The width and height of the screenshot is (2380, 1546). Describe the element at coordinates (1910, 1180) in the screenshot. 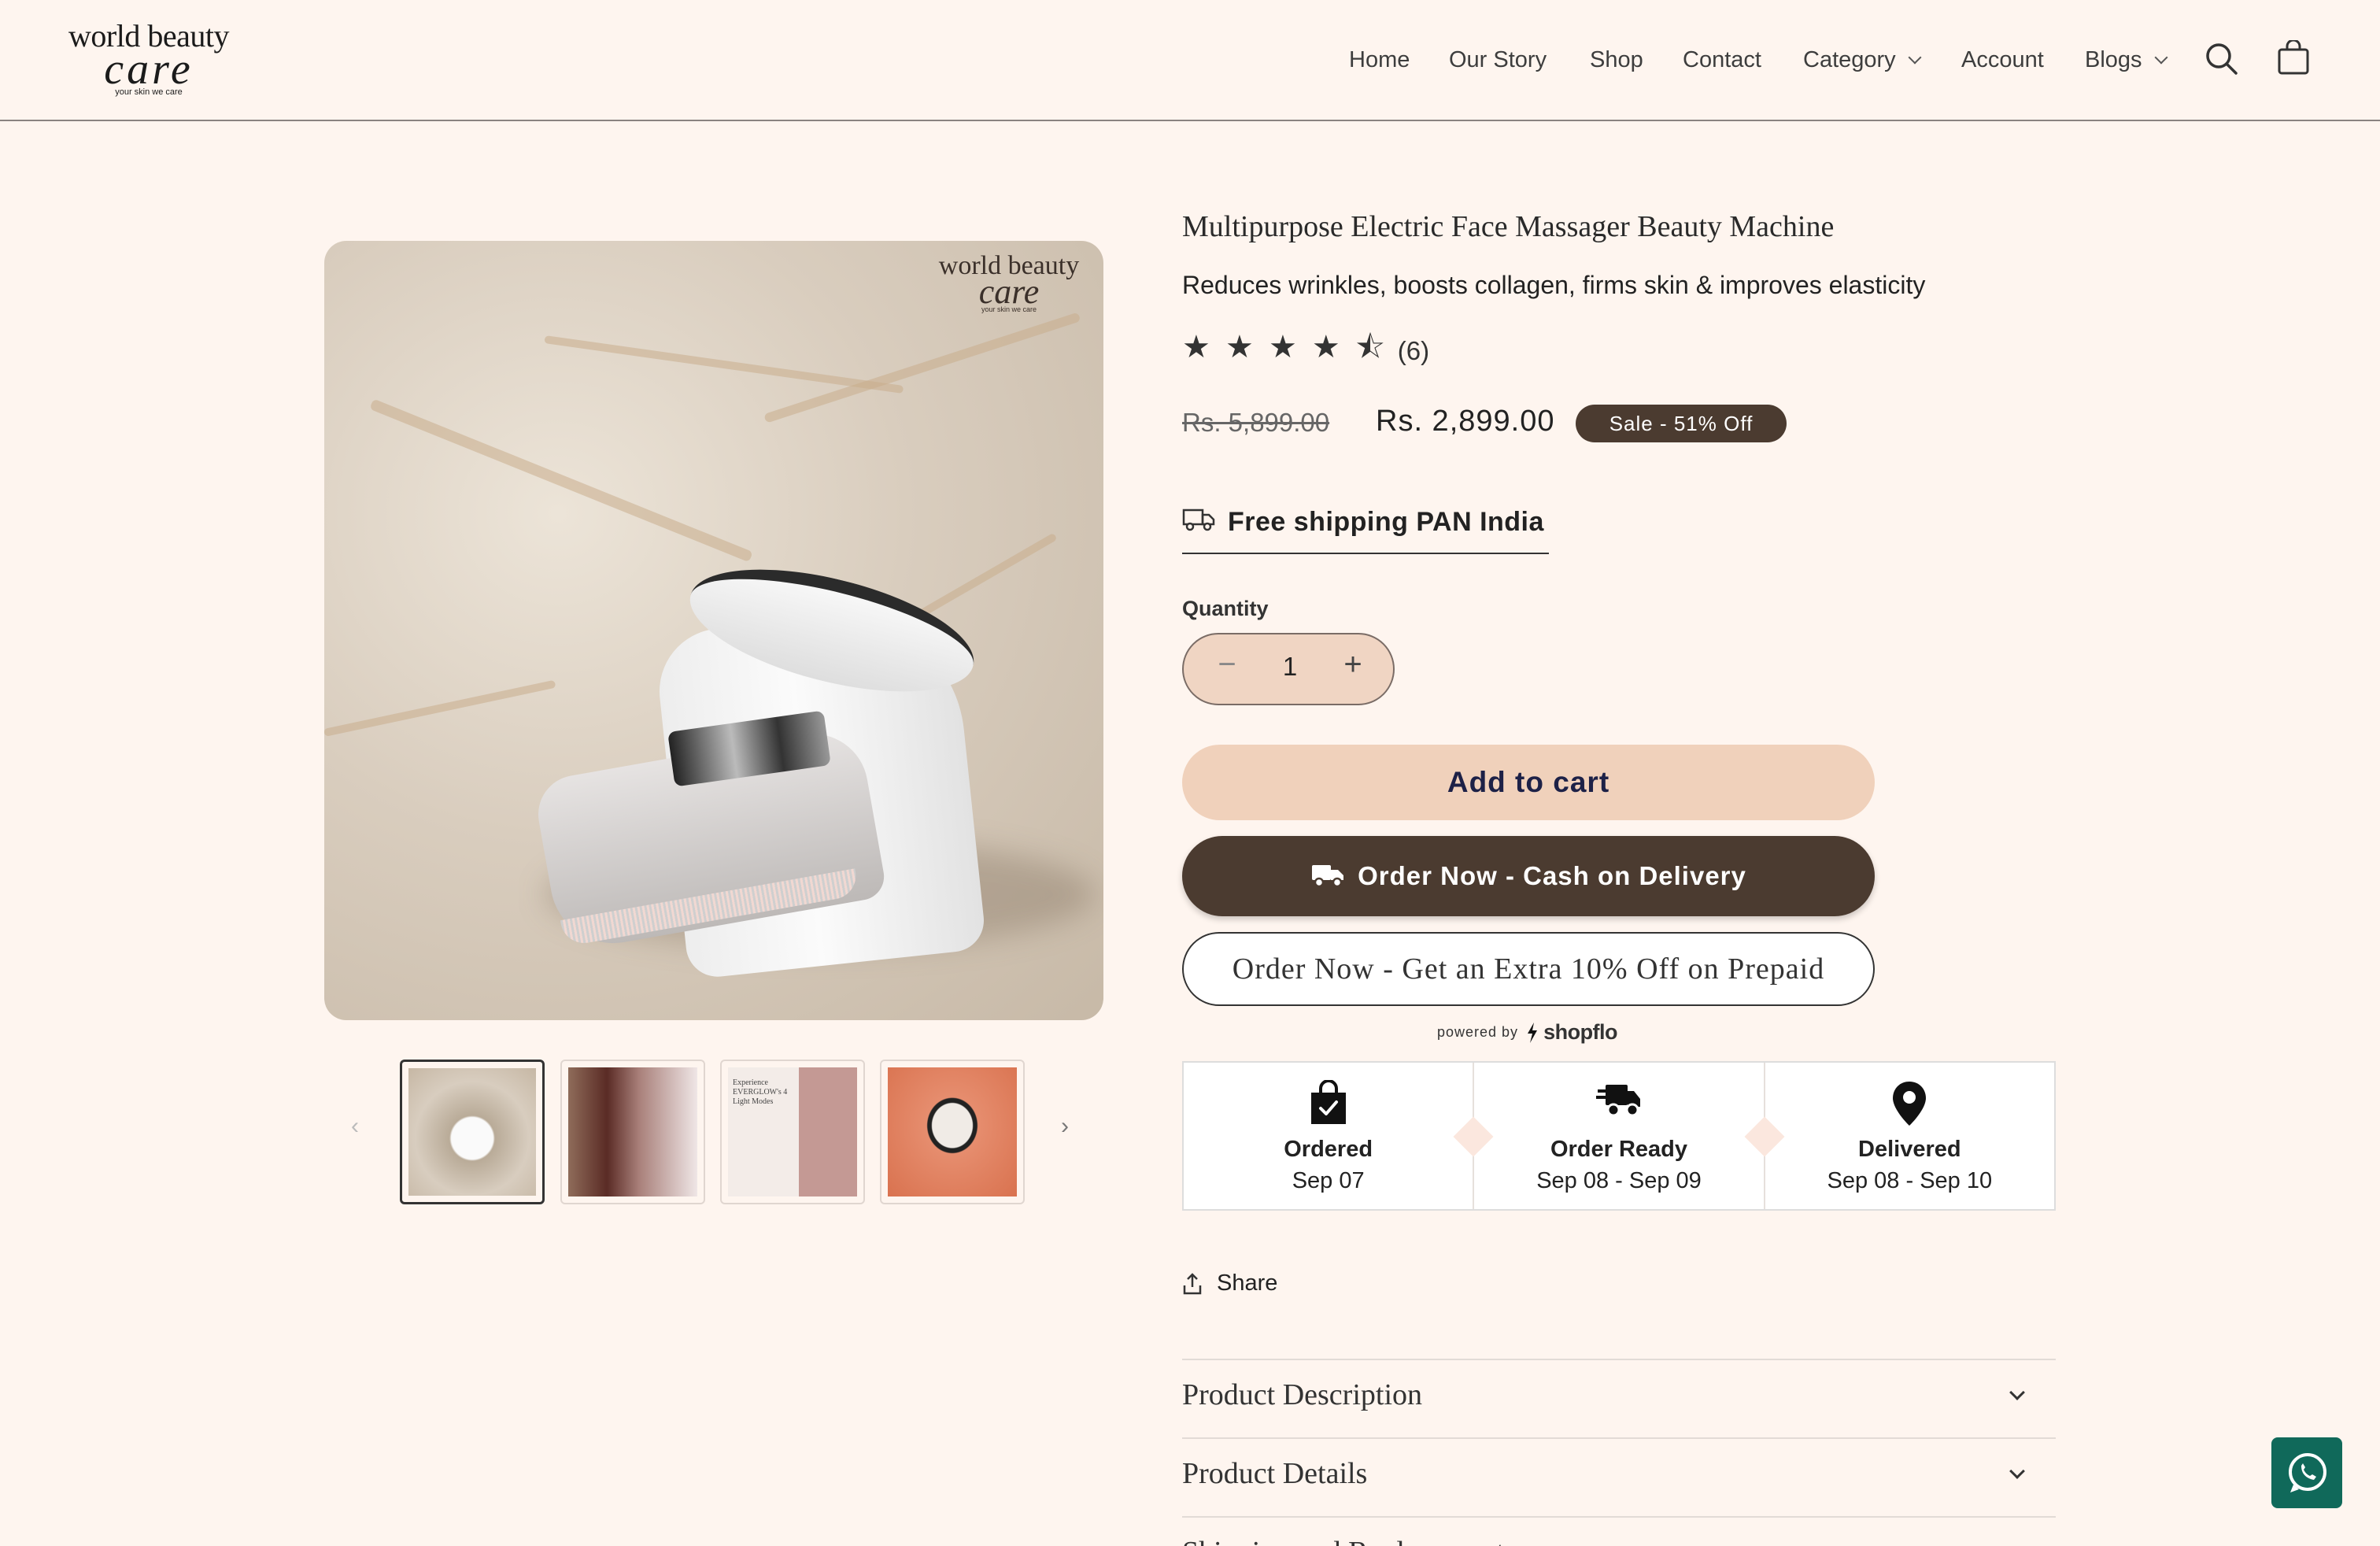

I see `timeline-date: Sep 08 - Sep 10` at that location.